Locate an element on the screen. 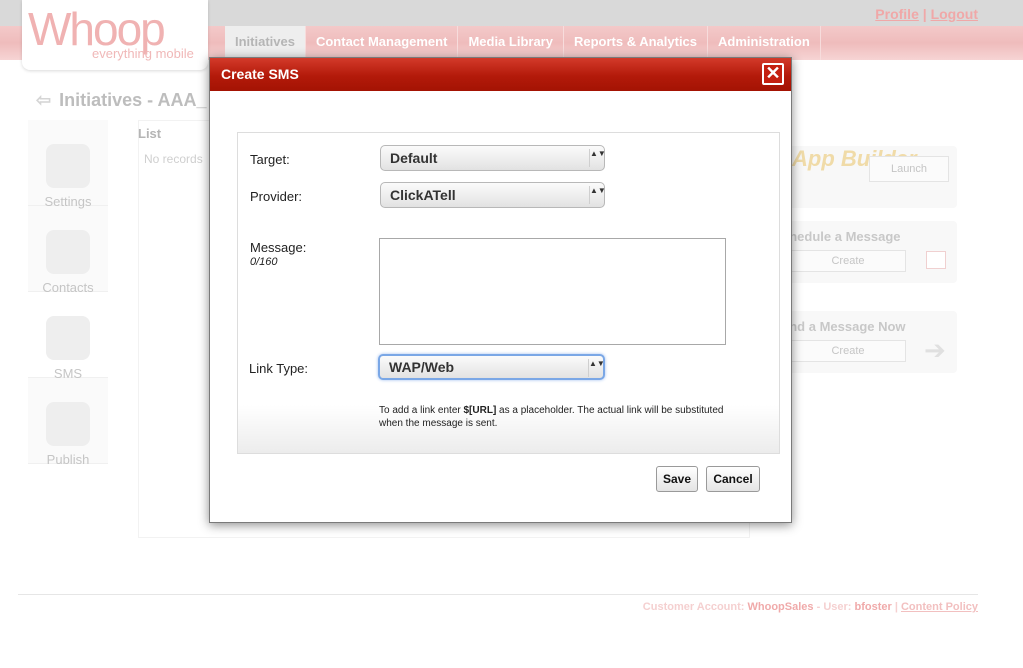 The height and width of the screenshot is (668, 1023). customer-account-label: Customer Account: is located at coordinates (693, 607).